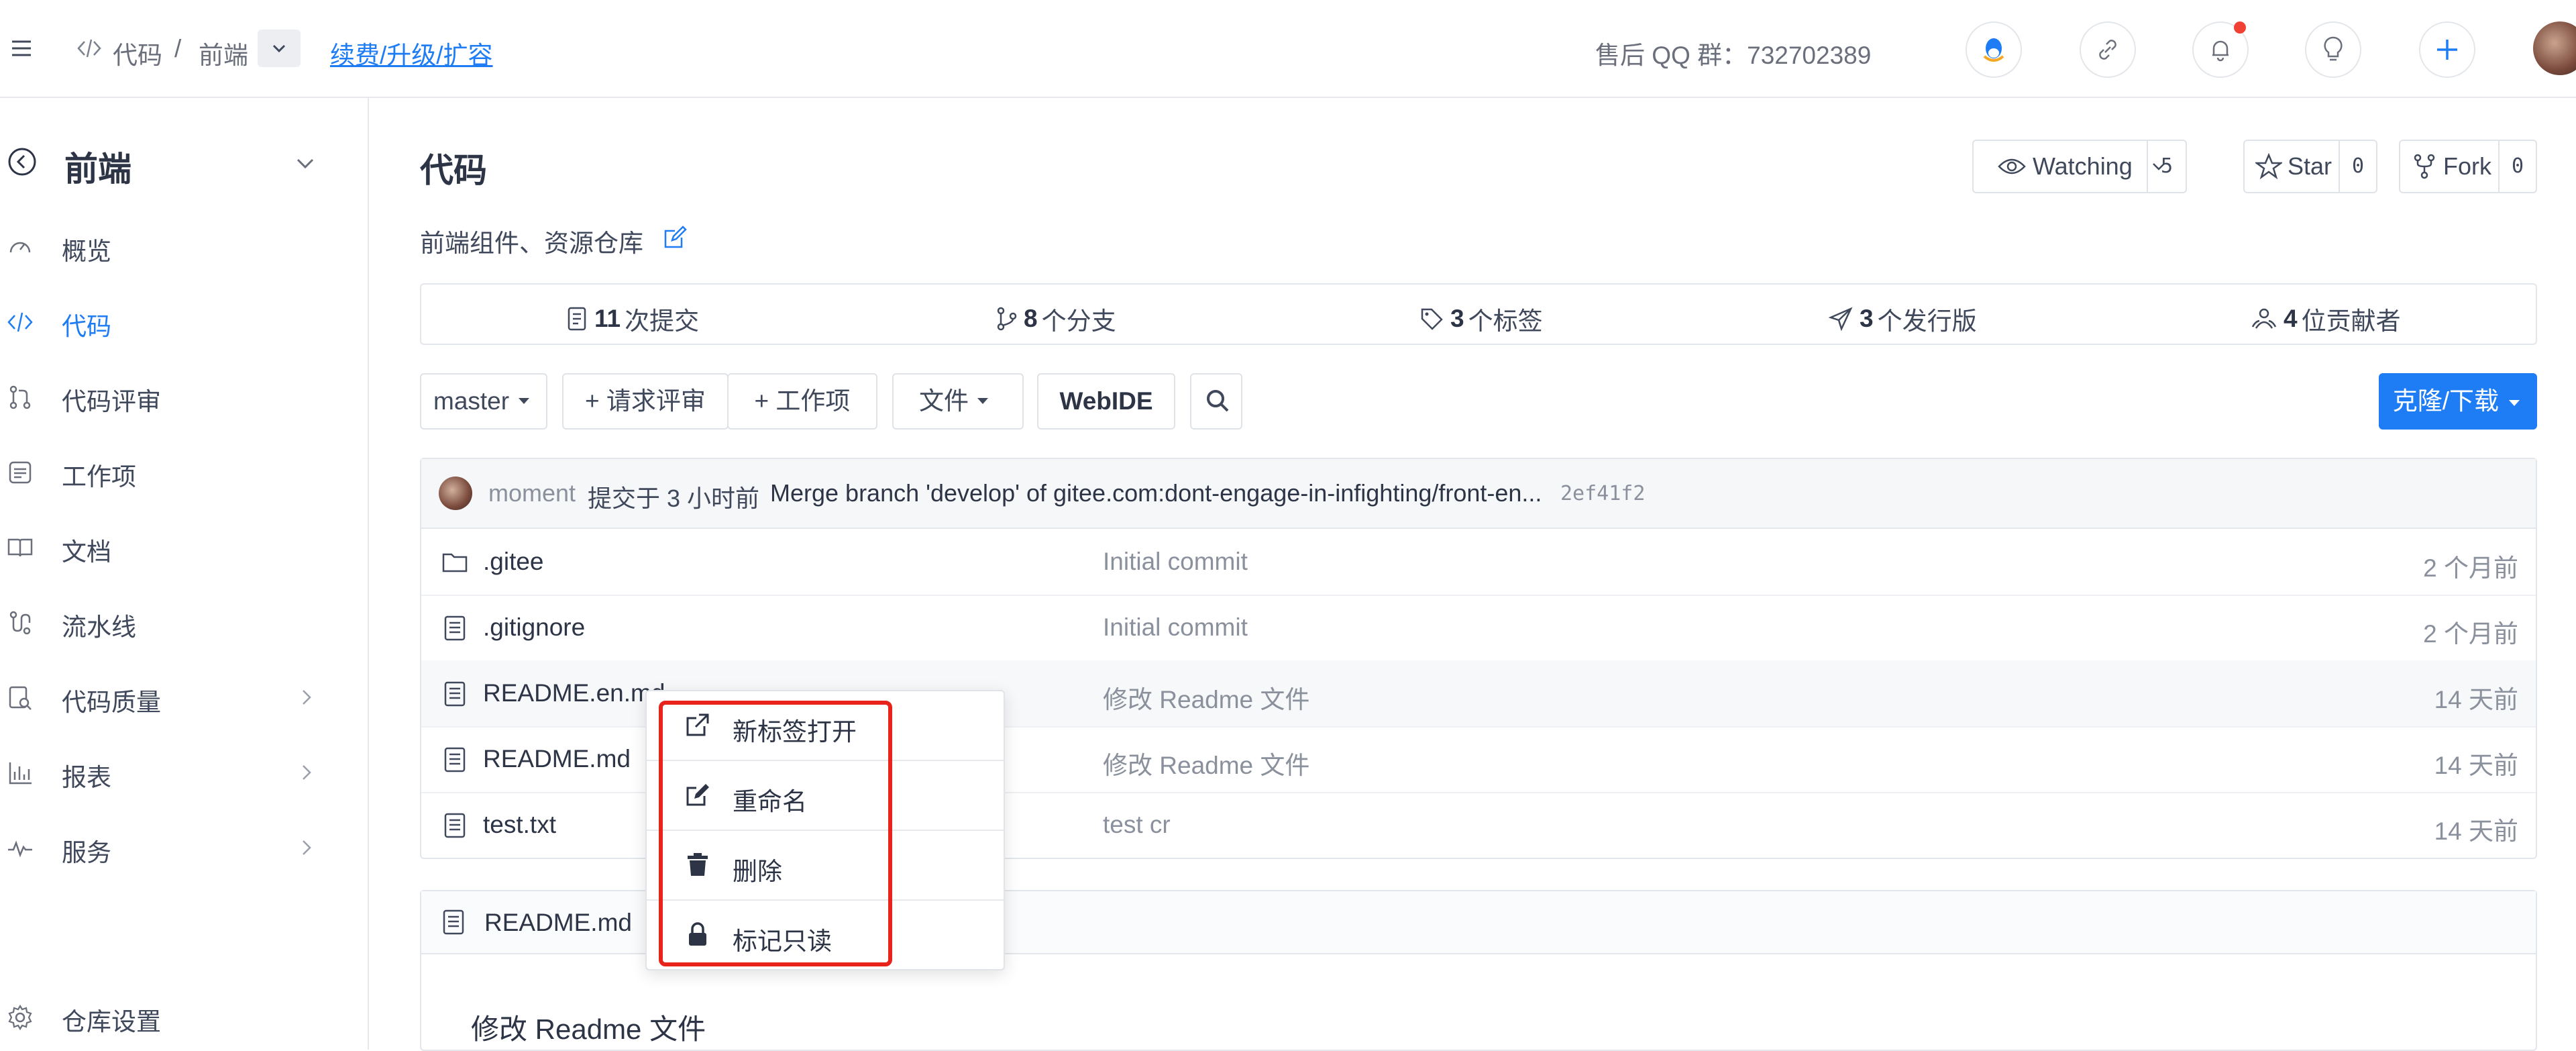  Describe the element at coordinates (111, 1022) in the screenshot. I see `sidebar-item-label: 仓库设置` at that location.